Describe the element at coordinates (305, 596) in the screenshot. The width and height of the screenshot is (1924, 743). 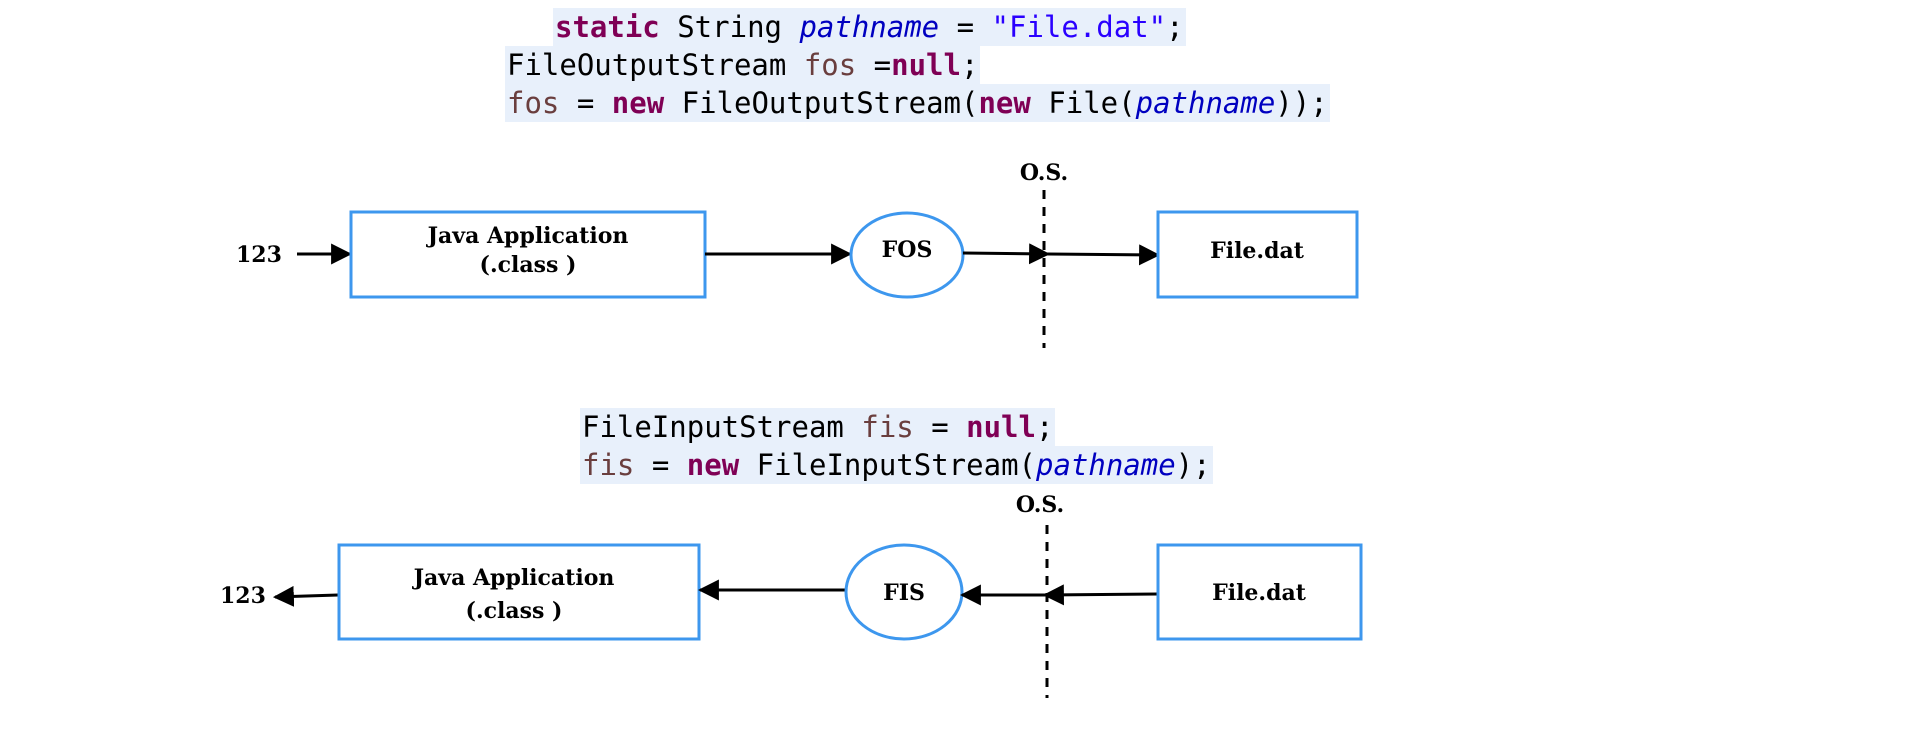
I see `arrow-app-to-output` at that location.